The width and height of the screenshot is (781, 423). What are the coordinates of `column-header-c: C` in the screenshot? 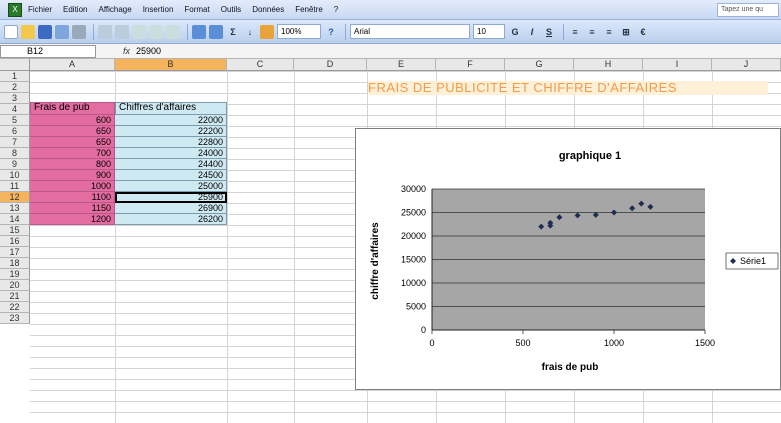 It's located at (260, 65).